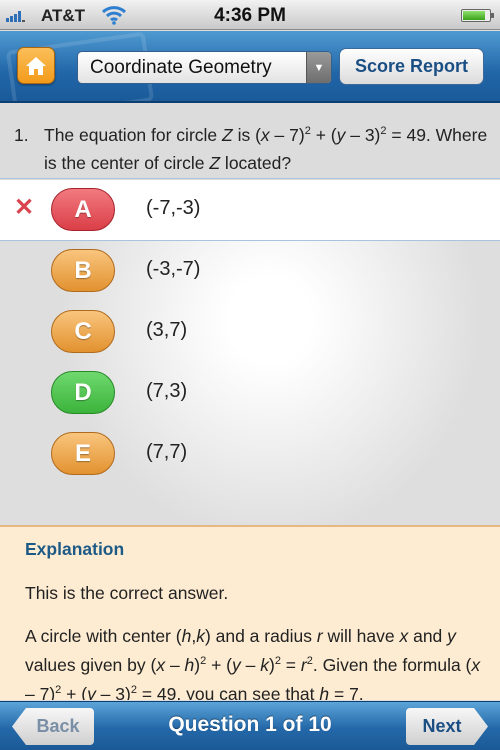  Describe the element at coordinates (173, 208) in the screenshot. I see `choice-text: (-7,-3)` at that location.